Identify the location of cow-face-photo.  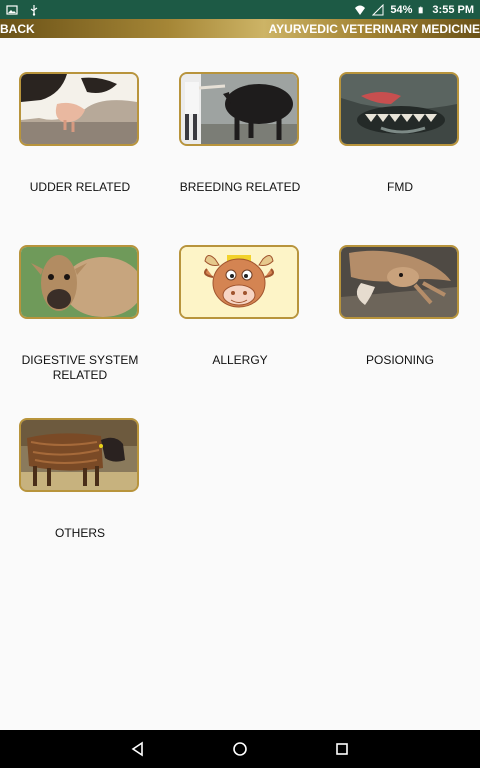
(79, 282).